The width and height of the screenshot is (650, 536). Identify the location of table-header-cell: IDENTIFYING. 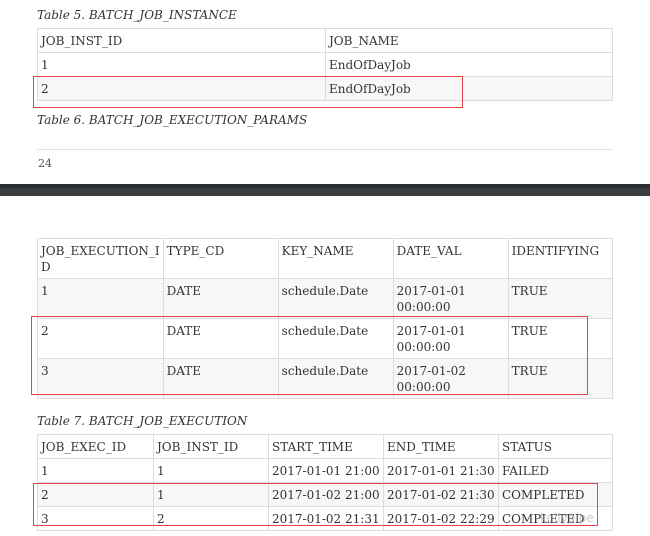
(560, 258).